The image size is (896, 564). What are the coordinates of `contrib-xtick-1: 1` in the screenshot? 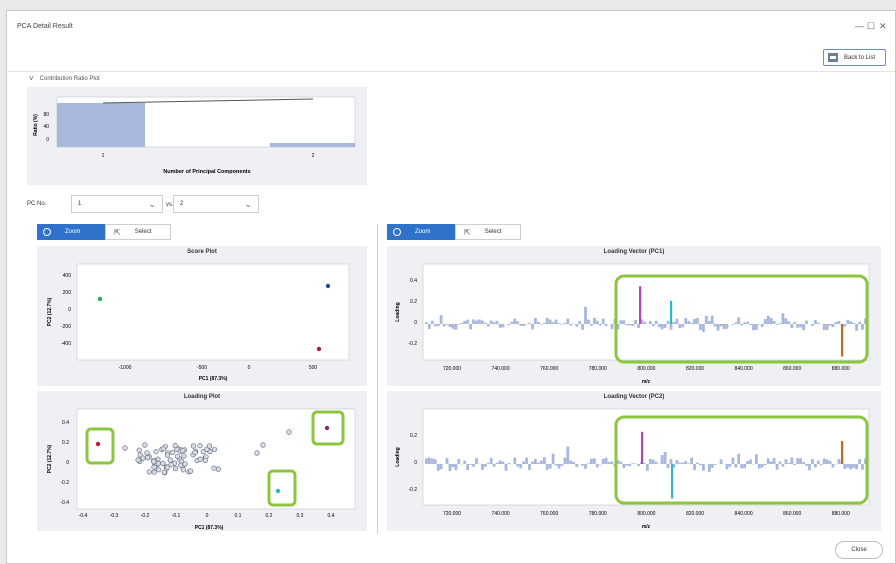 It's located at (103, 156).